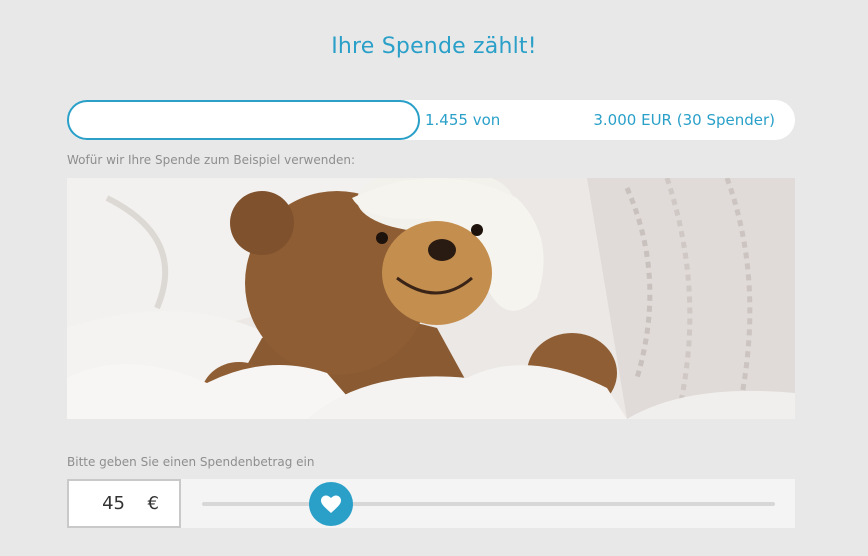  I want to click on amount-value: 45, so click(113, 503).